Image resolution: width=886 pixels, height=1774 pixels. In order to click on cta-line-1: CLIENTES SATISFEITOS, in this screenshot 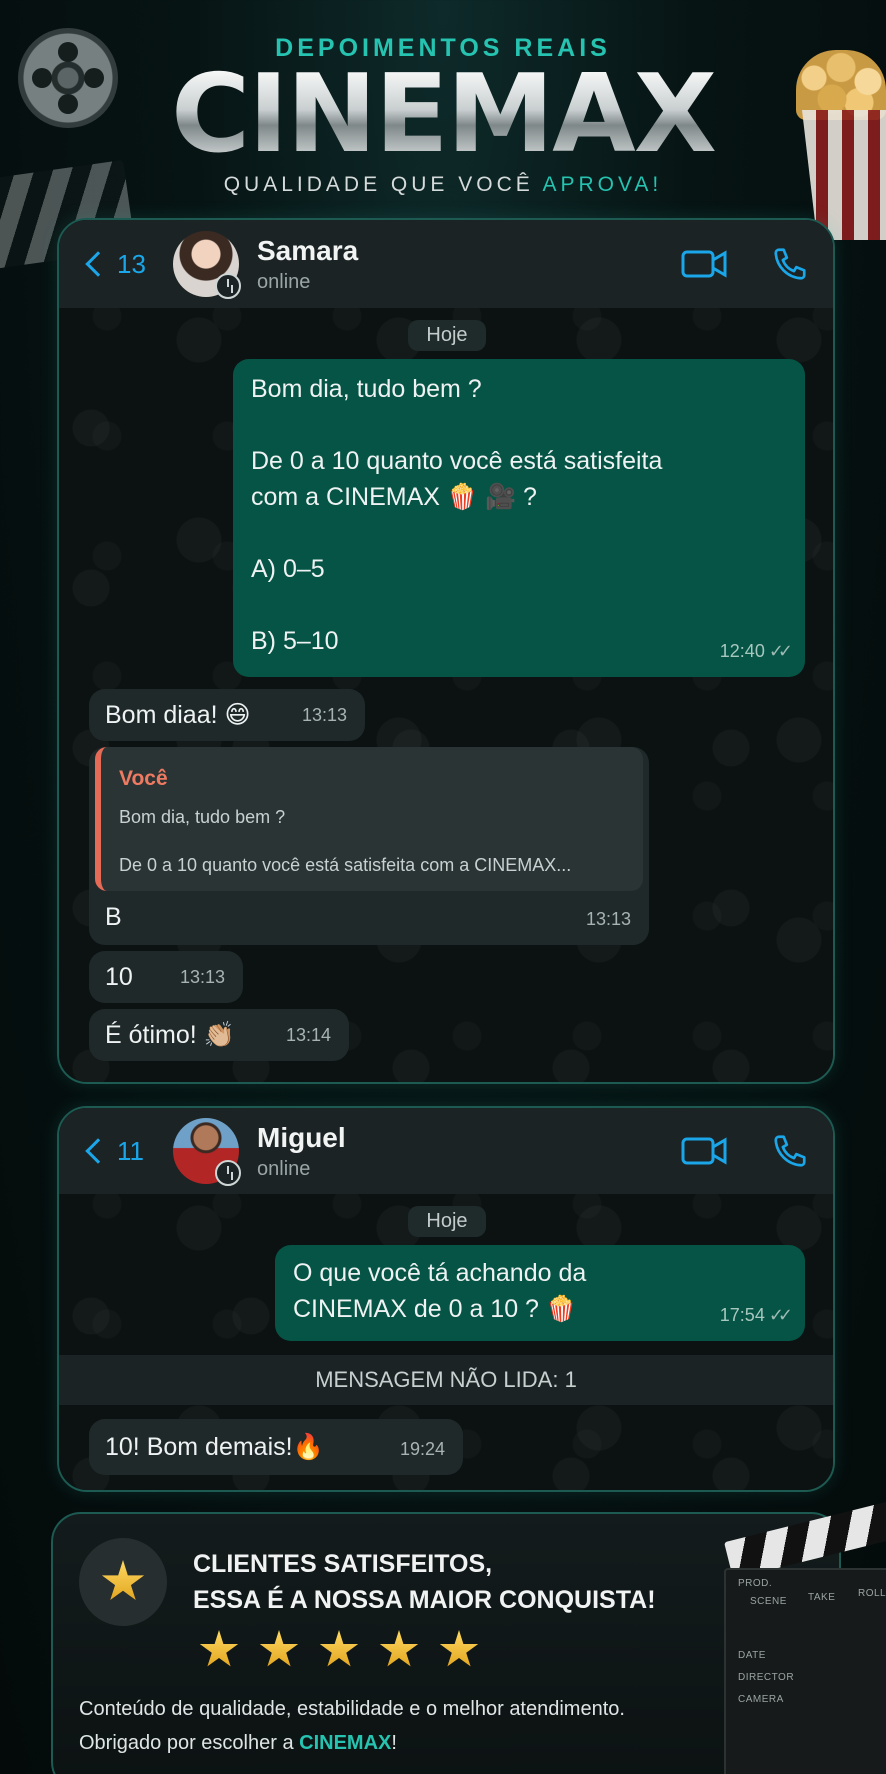, I will do `click(343, 1564)`.